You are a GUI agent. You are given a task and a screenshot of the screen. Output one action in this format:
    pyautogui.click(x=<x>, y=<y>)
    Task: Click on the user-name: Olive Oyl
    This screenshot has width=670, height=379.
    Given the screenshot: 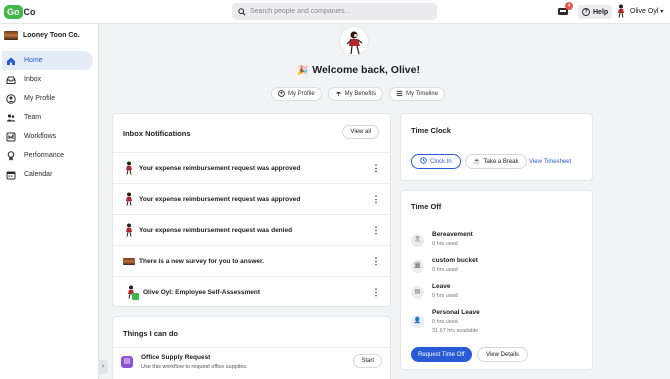 What is the action you would take?
    pyautogui.click(x=644, y=11)
    